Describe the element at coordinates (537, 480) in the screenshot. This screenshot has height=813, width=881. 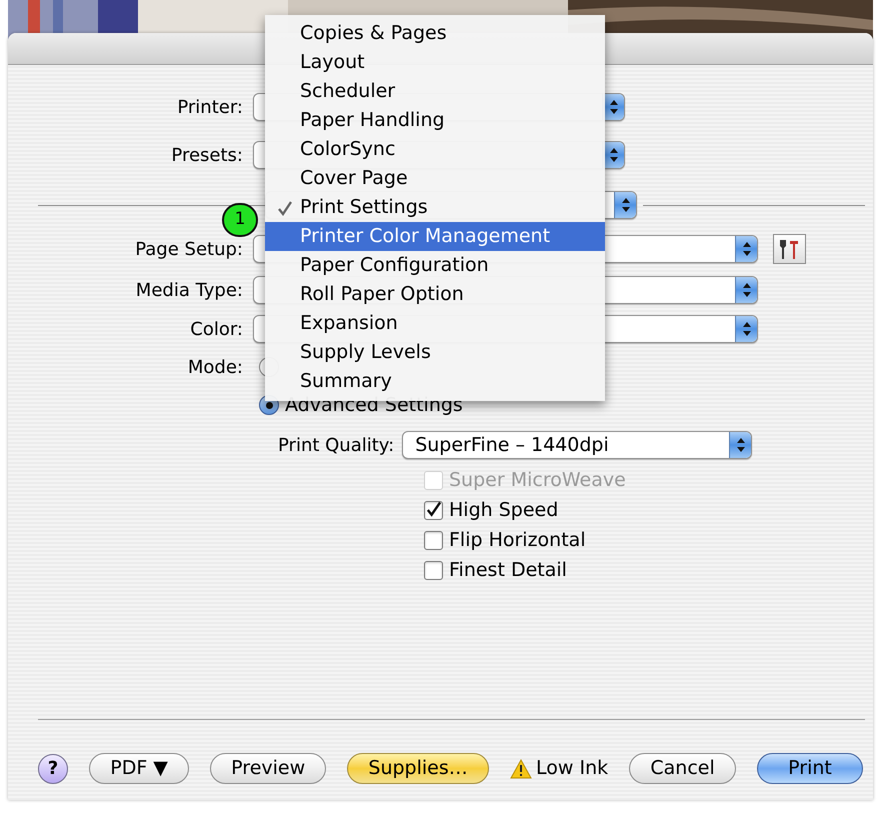
I see `checkbox-label: Super MicroWeave` at that location.